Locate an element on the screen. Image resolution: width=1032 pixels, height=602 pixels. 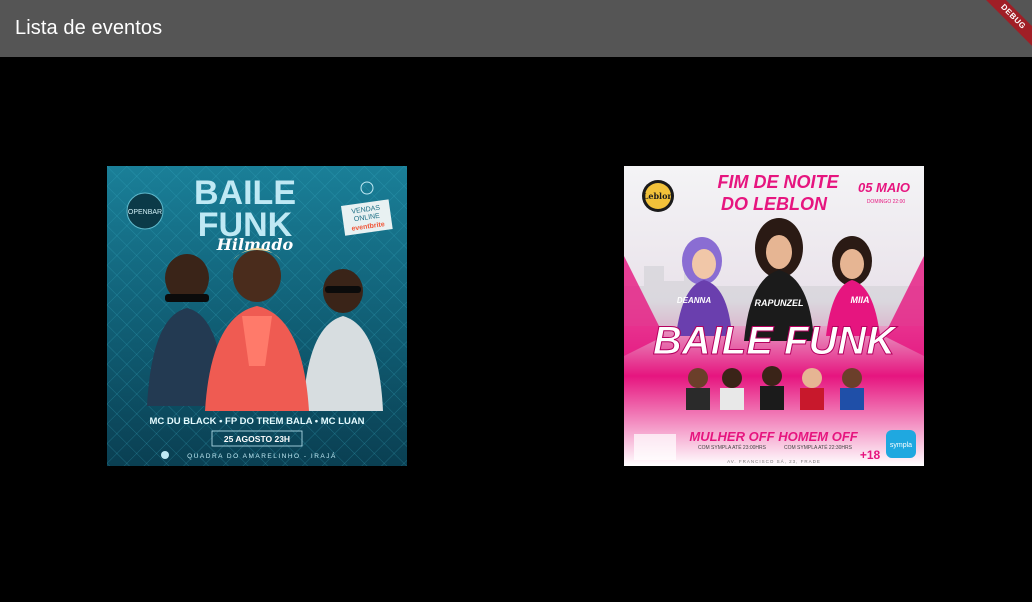
poster2-name-1: DEANNA is located at coordinates (694, 300).